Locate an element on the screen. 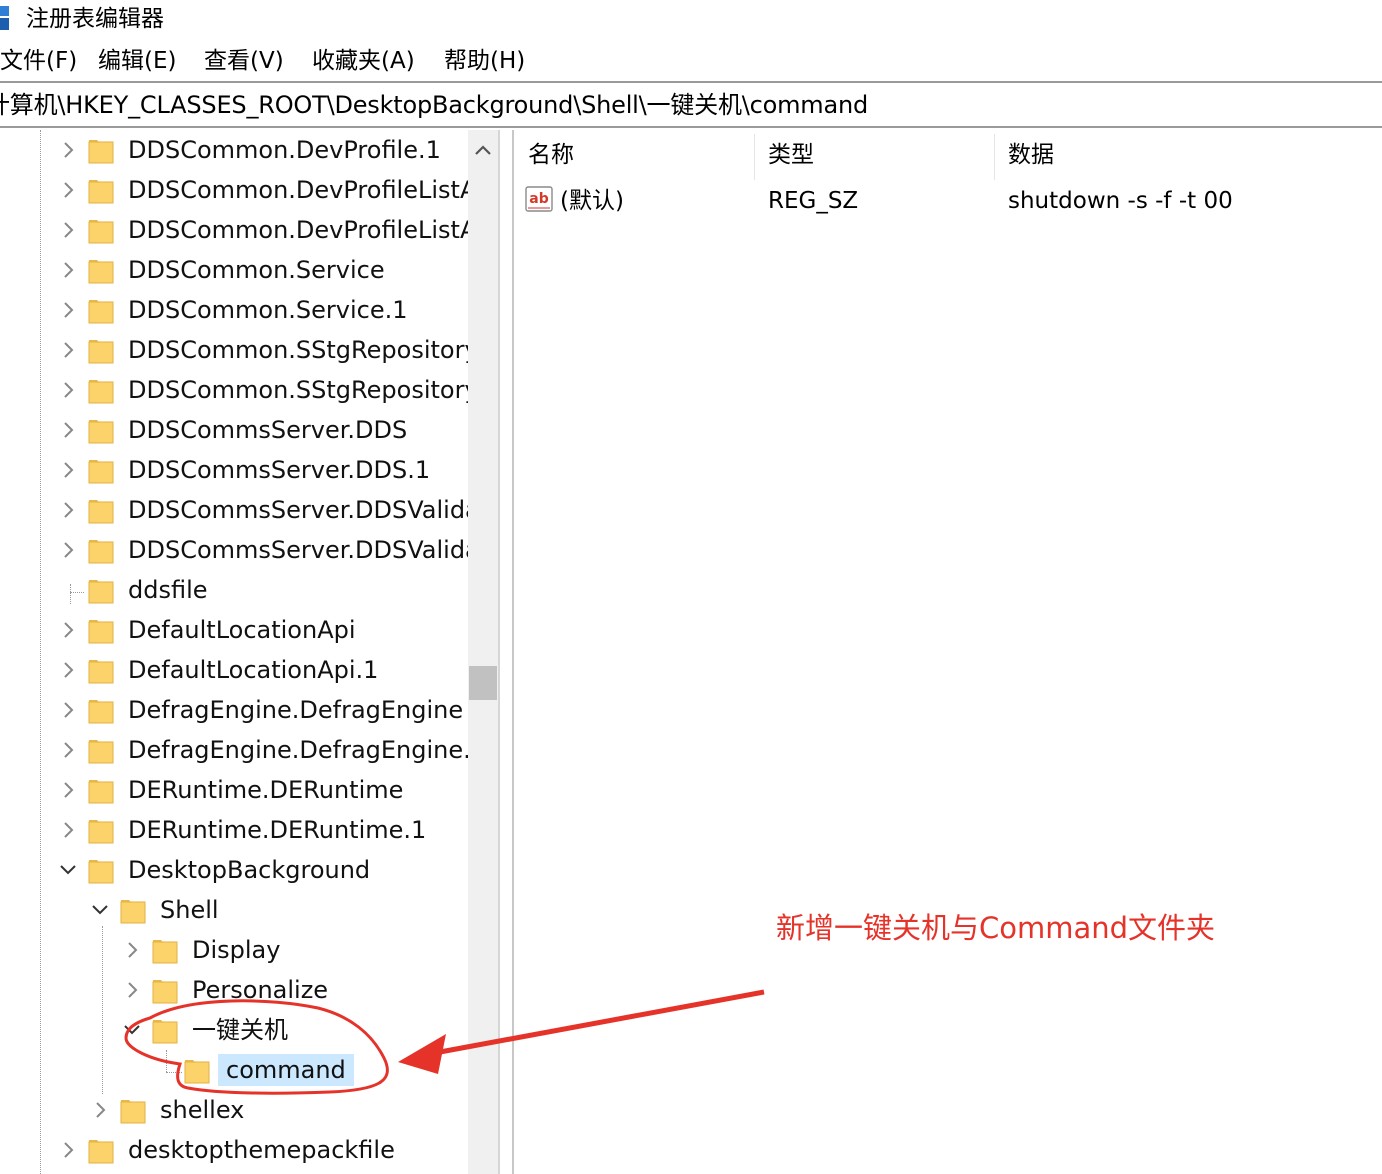 Image resolution: width=1382 pixels, height=1174 pixels. tree-node: DDSCommon.Service.1 is located at coordinates (234, 310).